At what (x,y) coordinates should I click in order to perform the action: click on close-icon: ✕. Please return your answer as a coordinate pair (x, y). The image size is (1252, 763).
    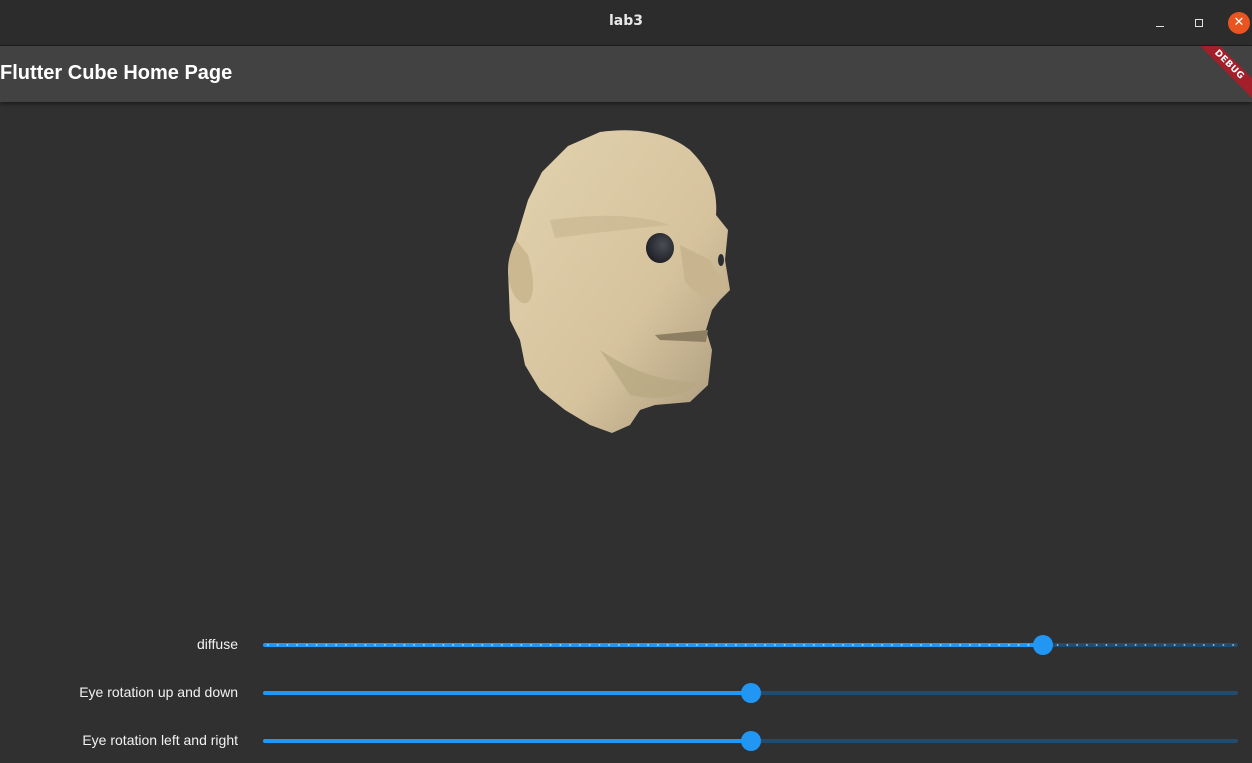
    Looking at the image, I should click on (1239, 22).